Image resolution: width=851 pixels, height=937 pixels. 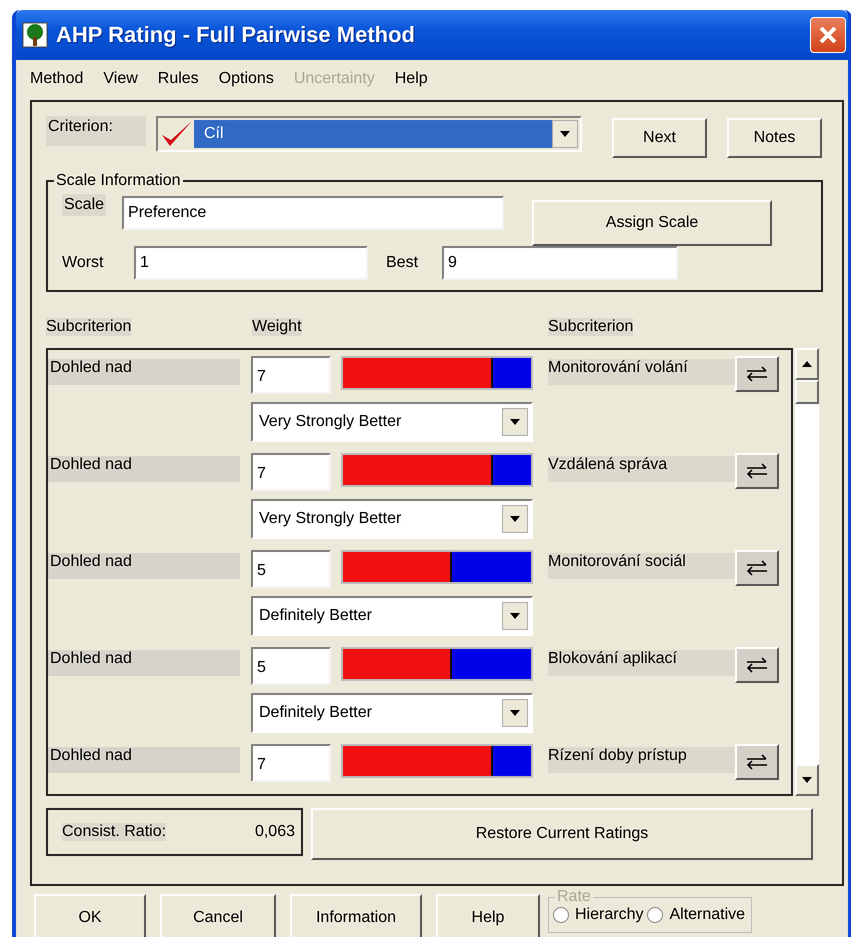 I want to click on window-title: AHP Rating - Full Pairwise Method, so click(x=236, y=35).